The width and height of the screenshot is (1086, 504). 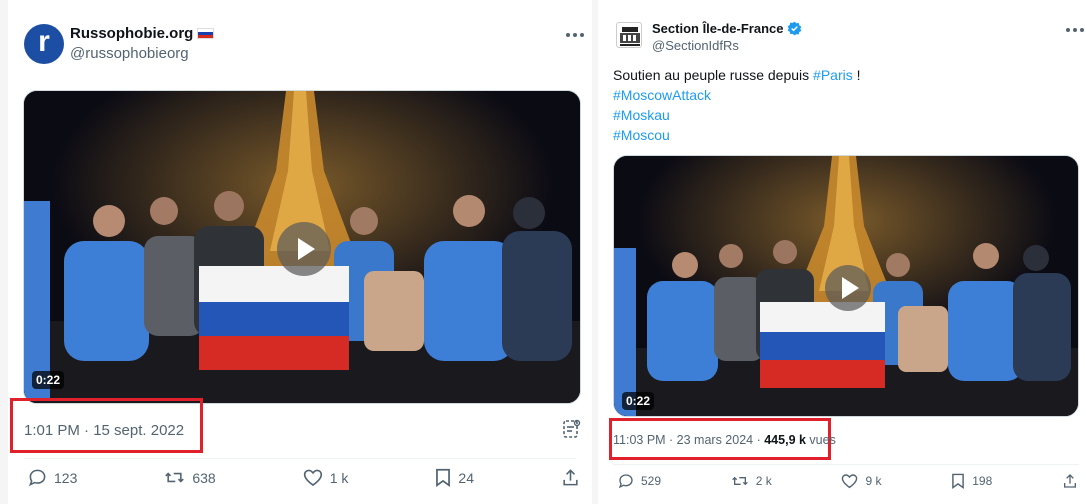 I want to click on tweet-text-line: Soutien au peuple russe depuis #Paris !, so click(x=737, y=75).